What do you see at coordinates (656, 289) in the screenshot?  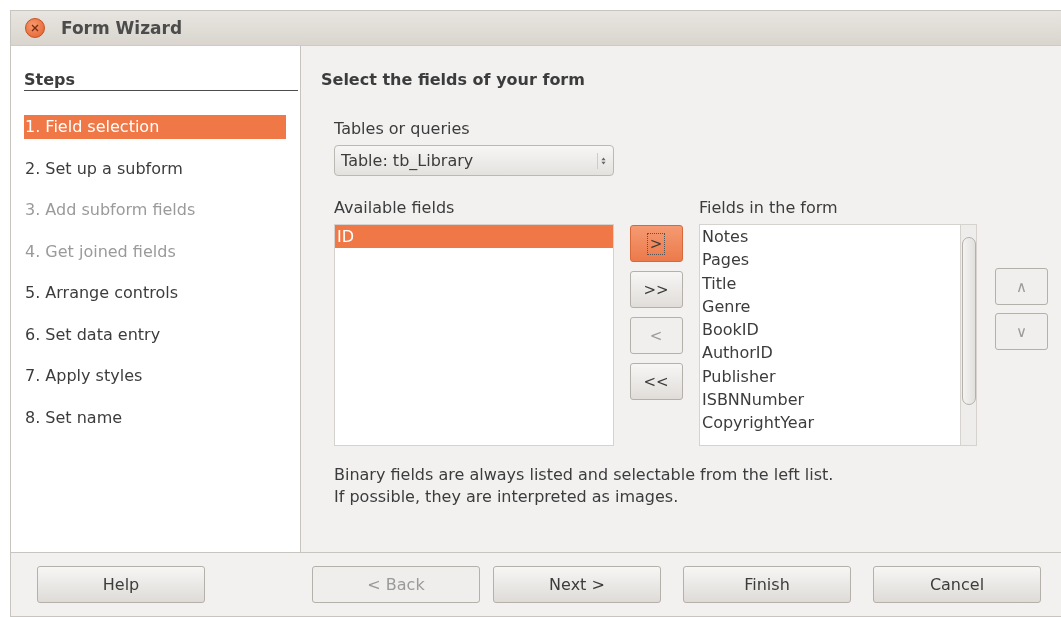 I see `move-button: >>` at bounding box center [656, 289].